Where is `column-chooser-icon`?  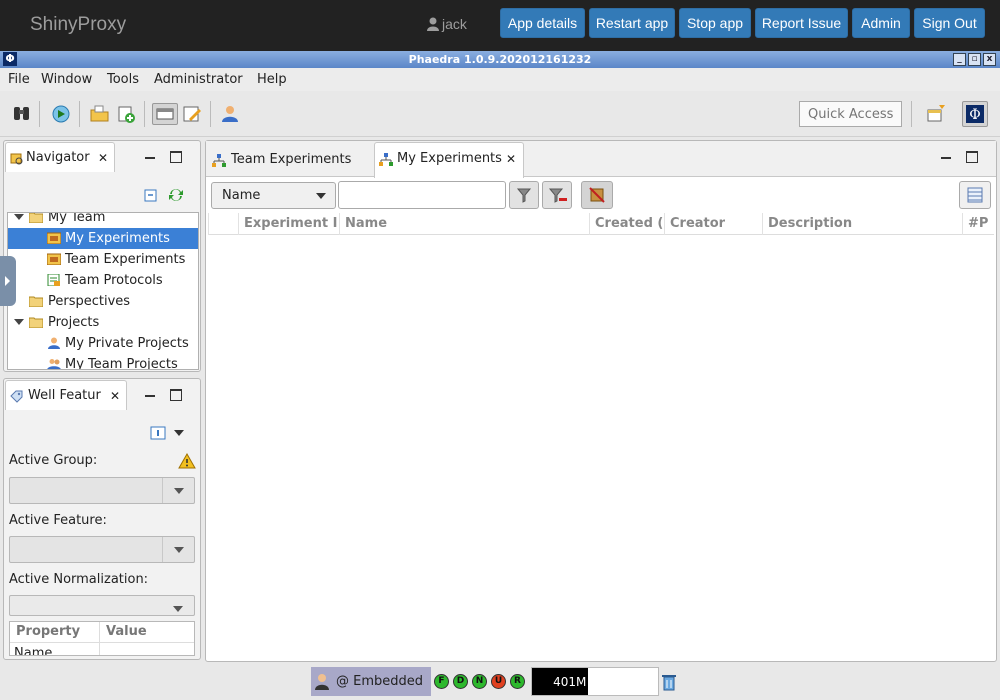 column-chooser-icon is located at coordinates (975, 195).